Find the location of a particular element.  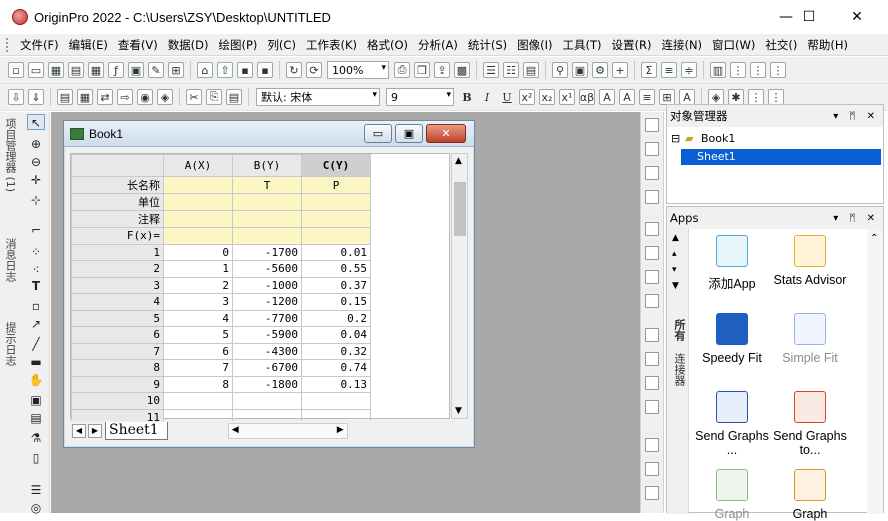

row-label-units: 单位 is located at coordinates (117, 202).